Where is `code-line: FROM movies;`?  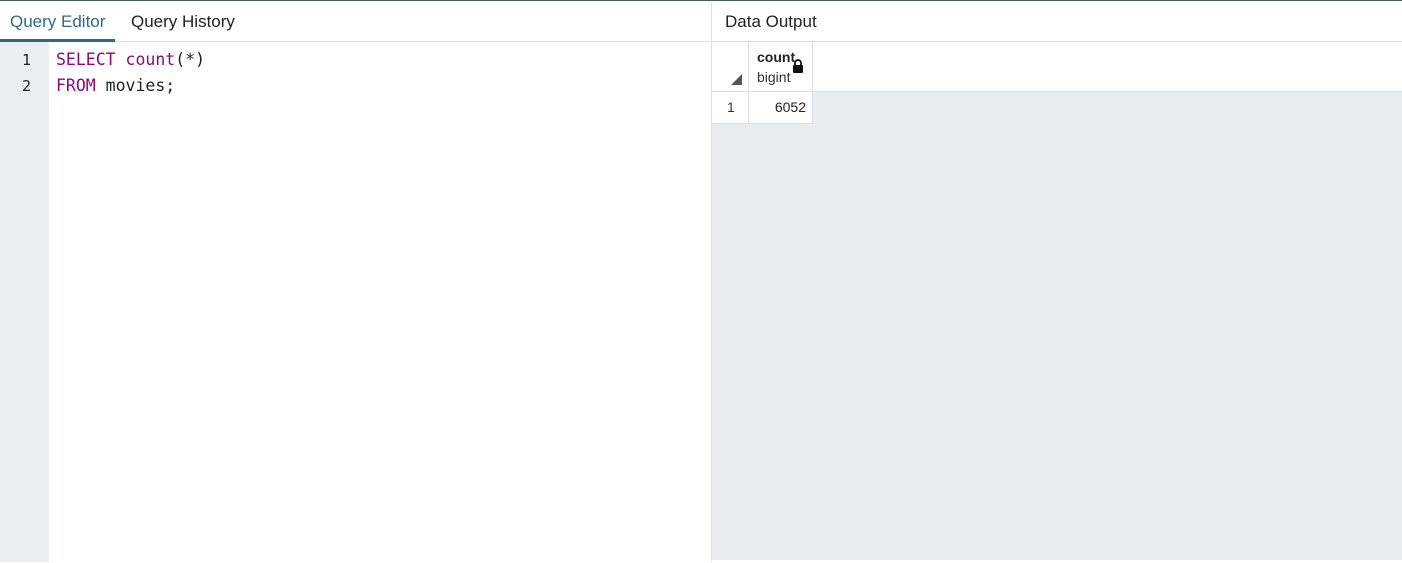
code-line: FROM movies; is located at coordinates (115, 85).